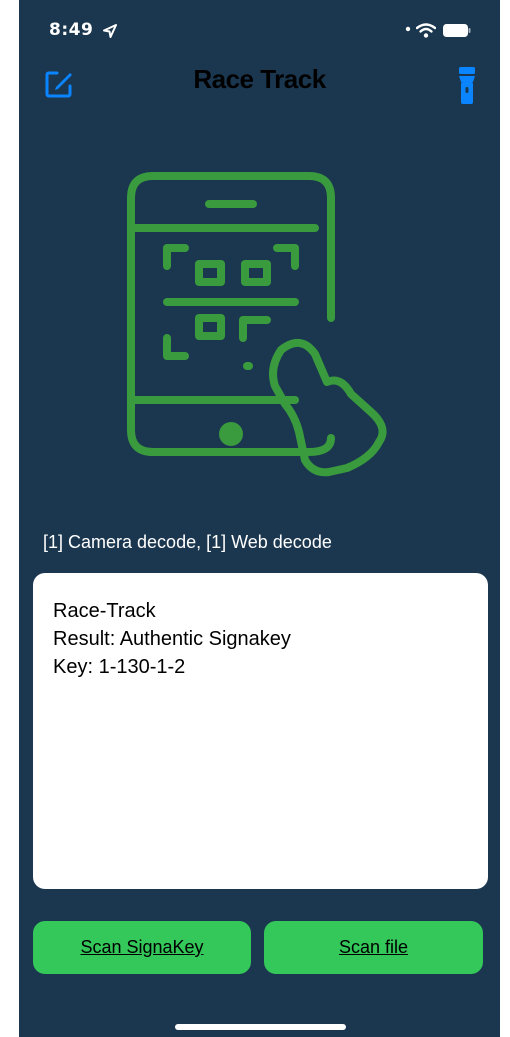  What do you see at coordinates (260, 1027) in the screenshot?
I see `home-indicator` at bounding box center [260, 1027].